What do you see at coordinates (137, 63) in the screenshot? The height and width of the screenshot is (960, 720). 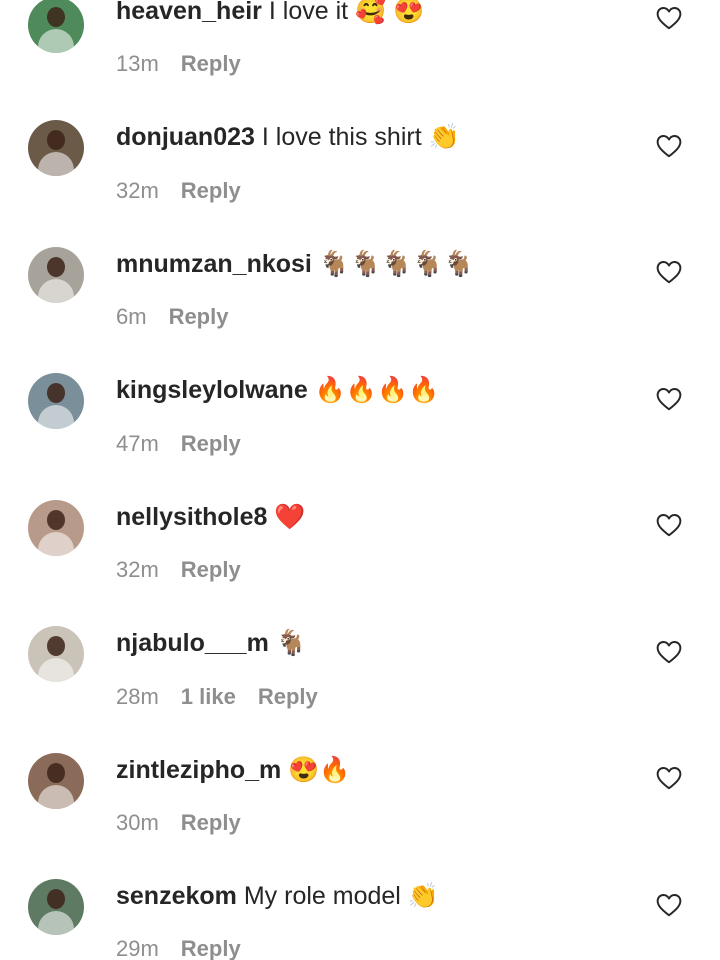 I see `comment-time: 13m` at bounding box center [137, 63].